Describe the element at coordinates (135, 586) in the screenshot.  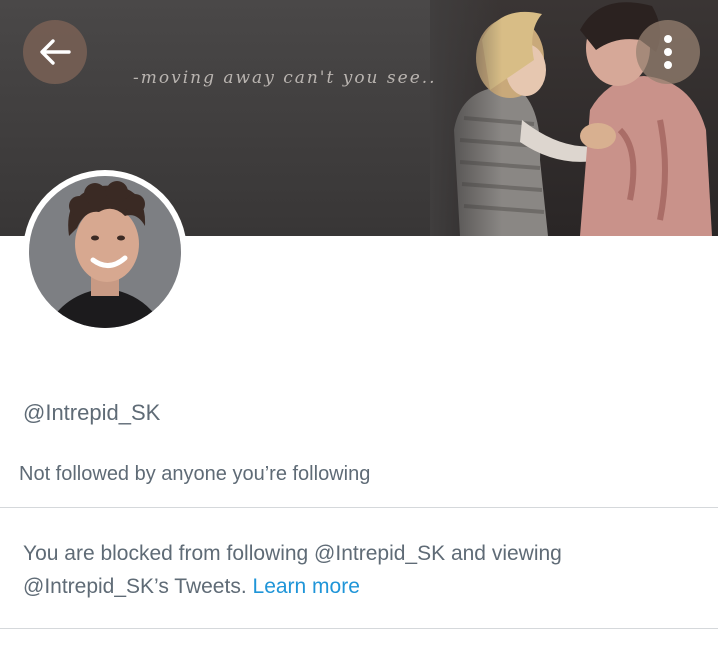
I see `blocked-notice-line-2: @Intrepid_SK’s Tweets.` at that location.